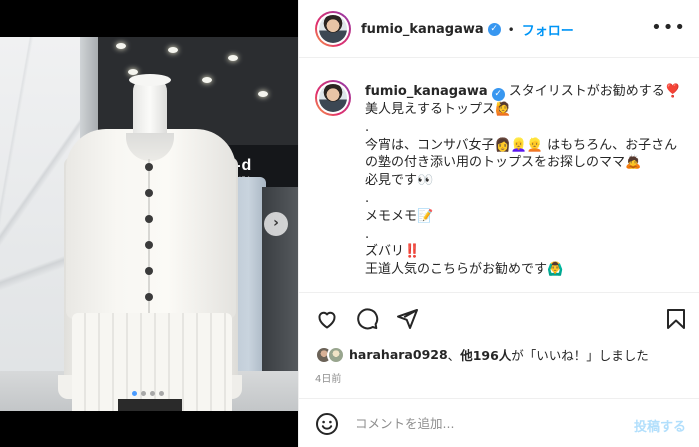  I want to click on likes-row: harahara0928、他196人 が「いいね！」しました, so click(482, 354).